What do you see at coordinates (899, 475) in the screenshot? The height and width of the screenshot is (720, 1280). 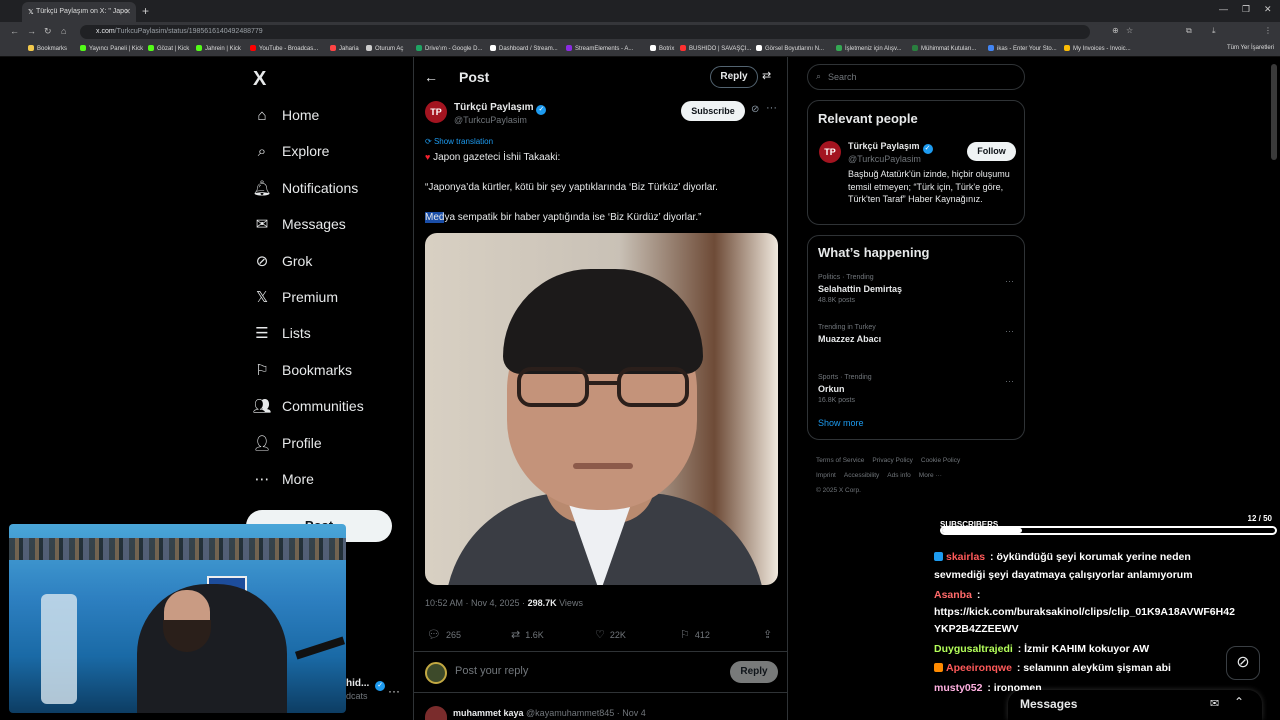 I see `footer-link: Ads info` at bounding box center [899, 475].